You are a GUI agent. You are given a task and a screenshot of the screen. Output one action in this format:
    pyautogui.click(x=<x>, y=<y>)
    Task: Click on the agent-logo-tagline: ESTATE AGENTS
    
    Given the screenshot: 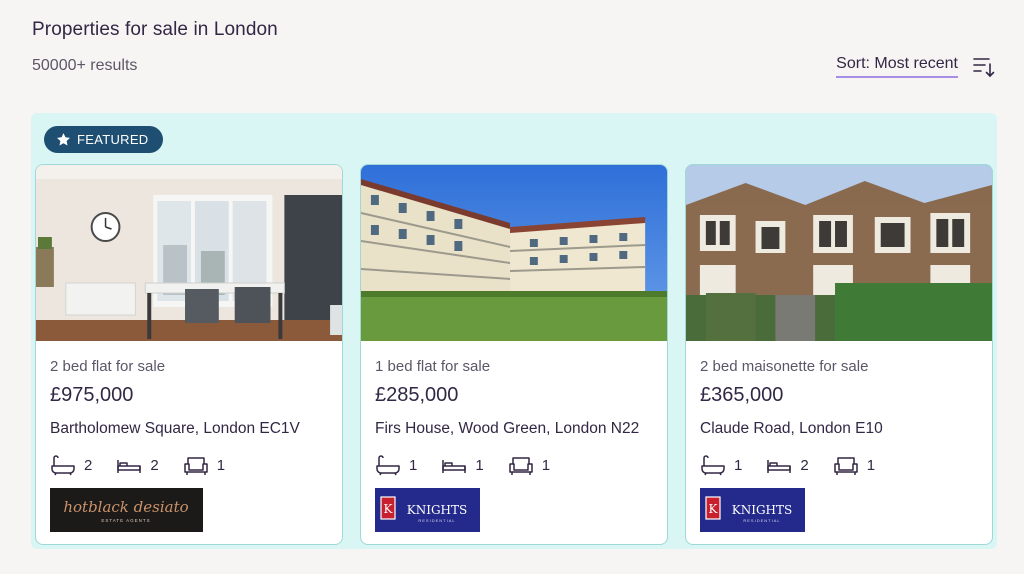 What is the action you would take?
    pyautogui.click(x=125, y=520)
    